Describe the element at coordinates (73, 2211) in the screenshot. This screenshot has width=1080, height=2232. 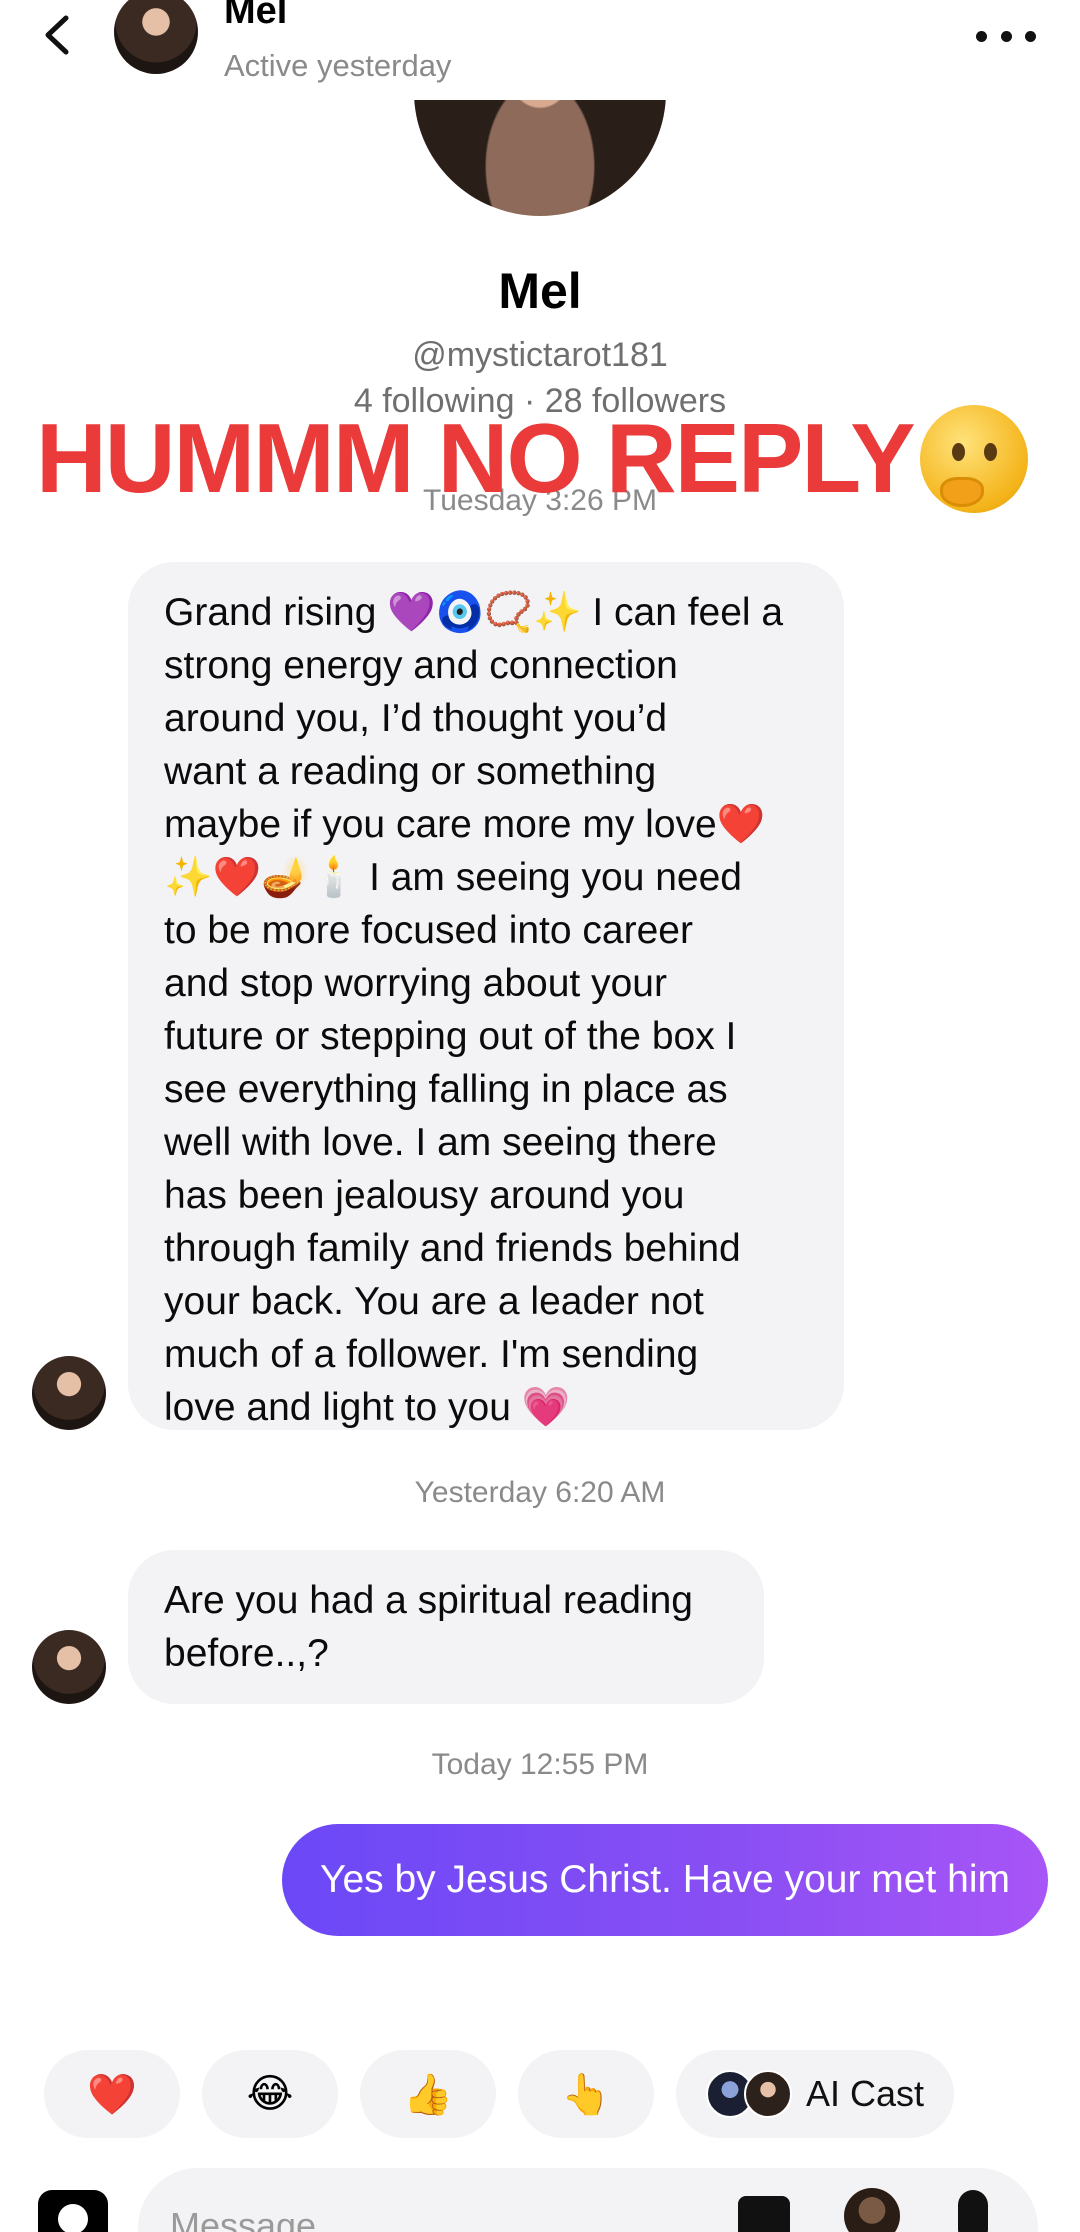
I see `camera-button` at that location.